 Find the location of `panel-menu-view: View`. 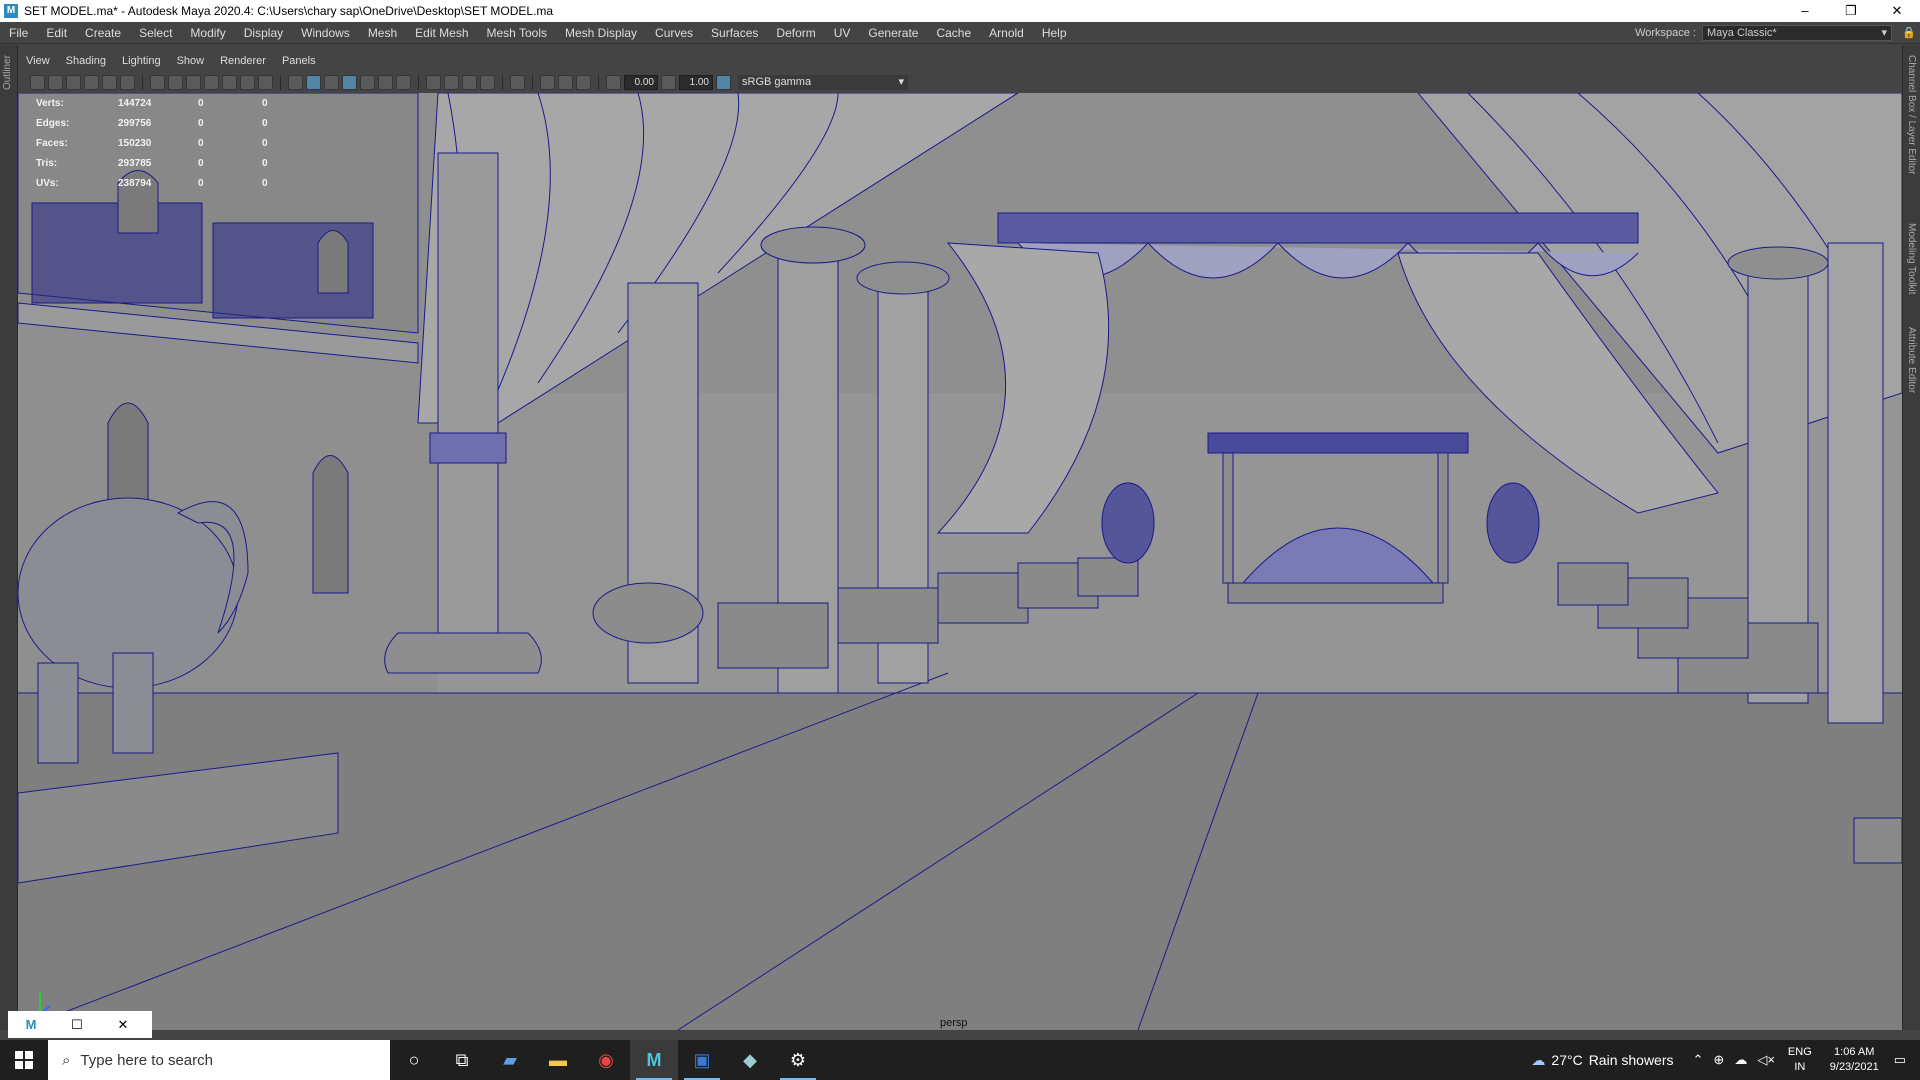

panel-menu-view: View is located at coordinates (38, 61).